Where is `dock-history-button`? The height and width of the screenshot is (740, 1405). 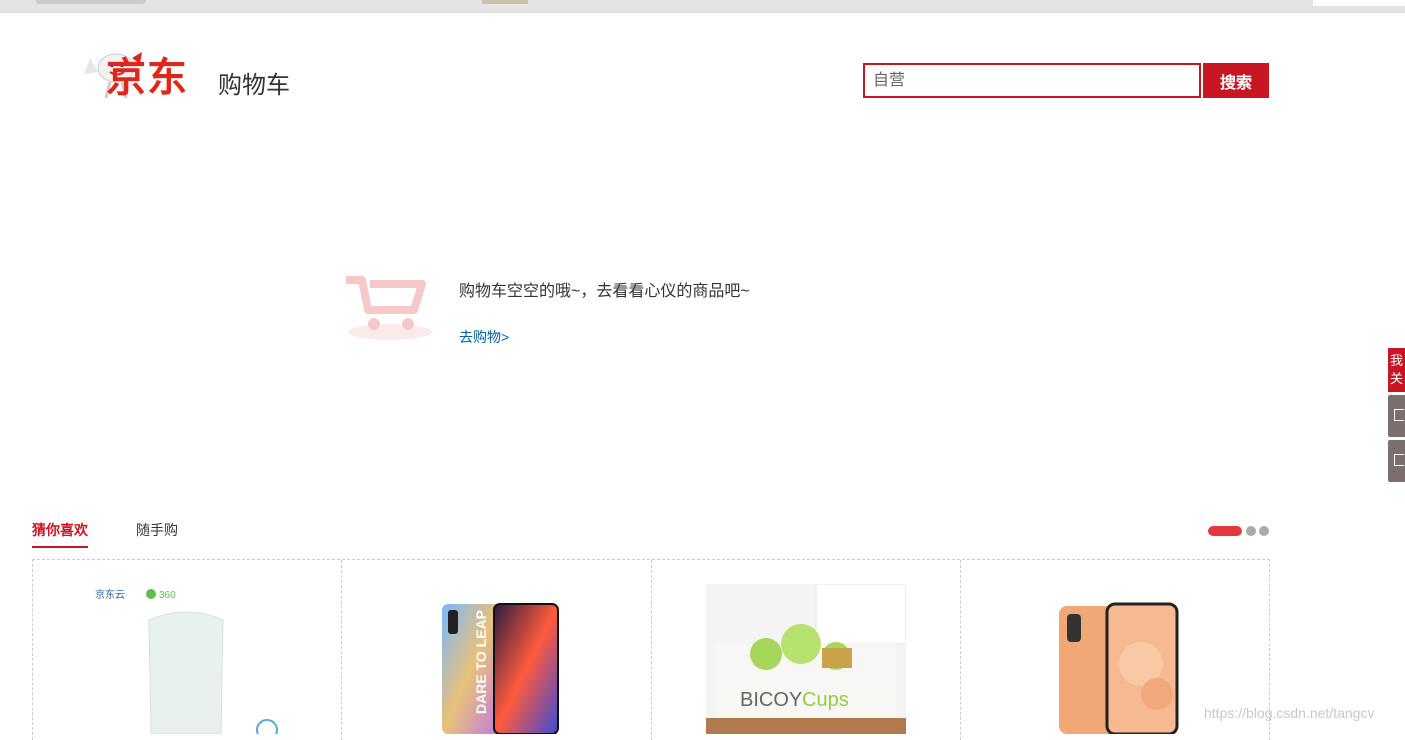
dock-history-button is located at coordinates (1396, 461).